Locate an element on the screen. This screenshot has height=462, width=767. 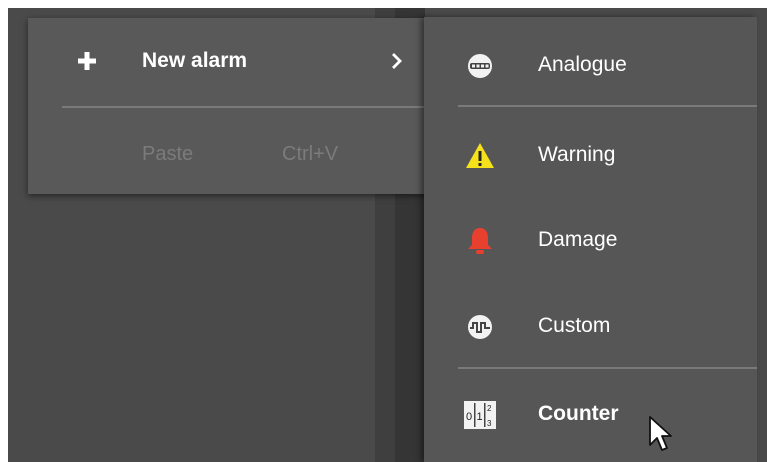
counter-digit: 1 is located at coordinates (480, 417).